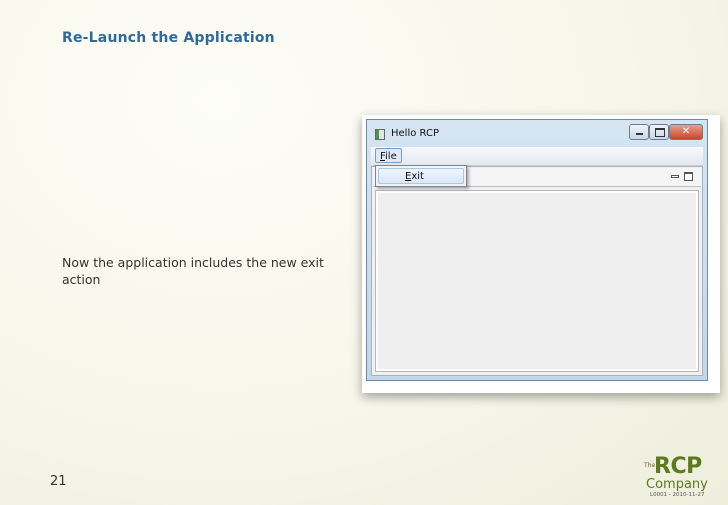 The height and width of the screenshot is (505, 728). I want to click on window-title: Hello RCP, so click(415, 133).